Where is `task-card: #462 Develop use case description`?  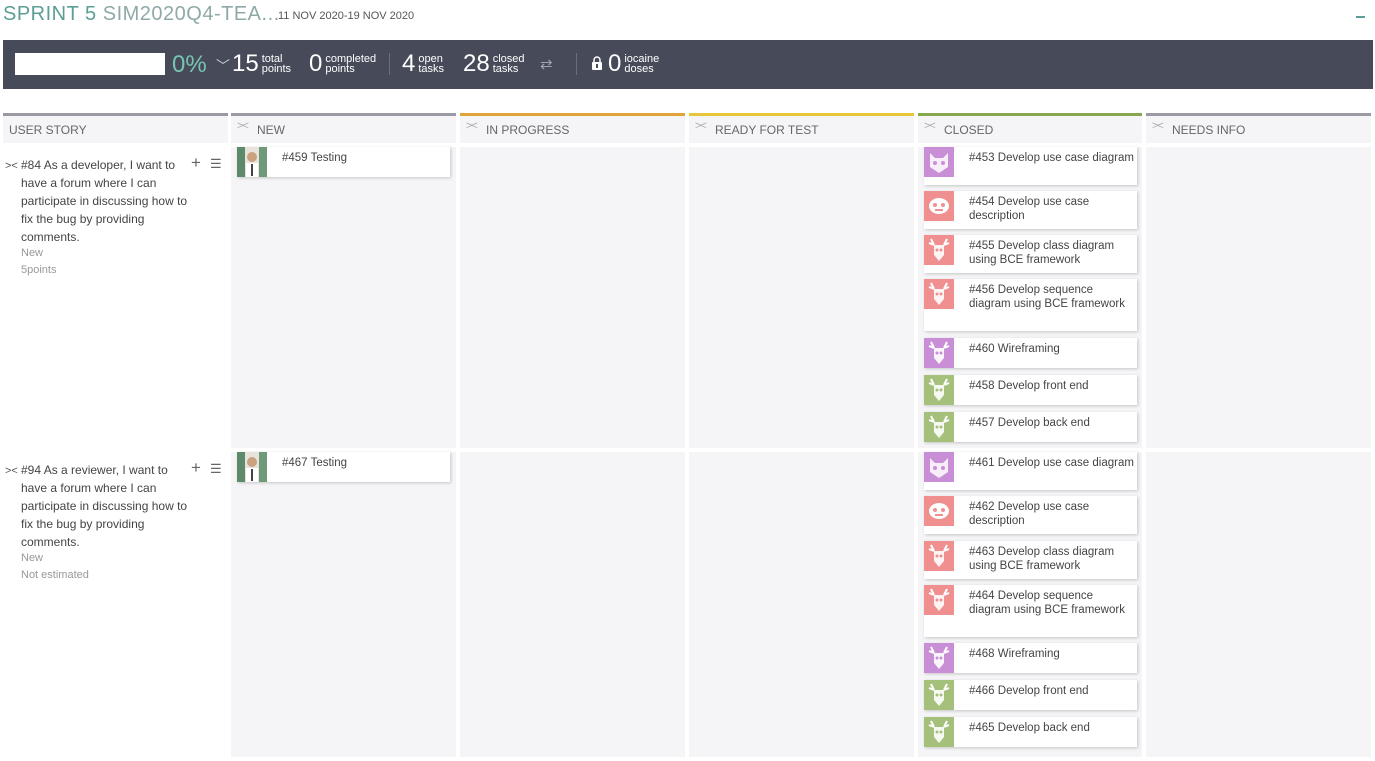
task-card: #462 Develop use case description is located at coordinates (1030, 515).